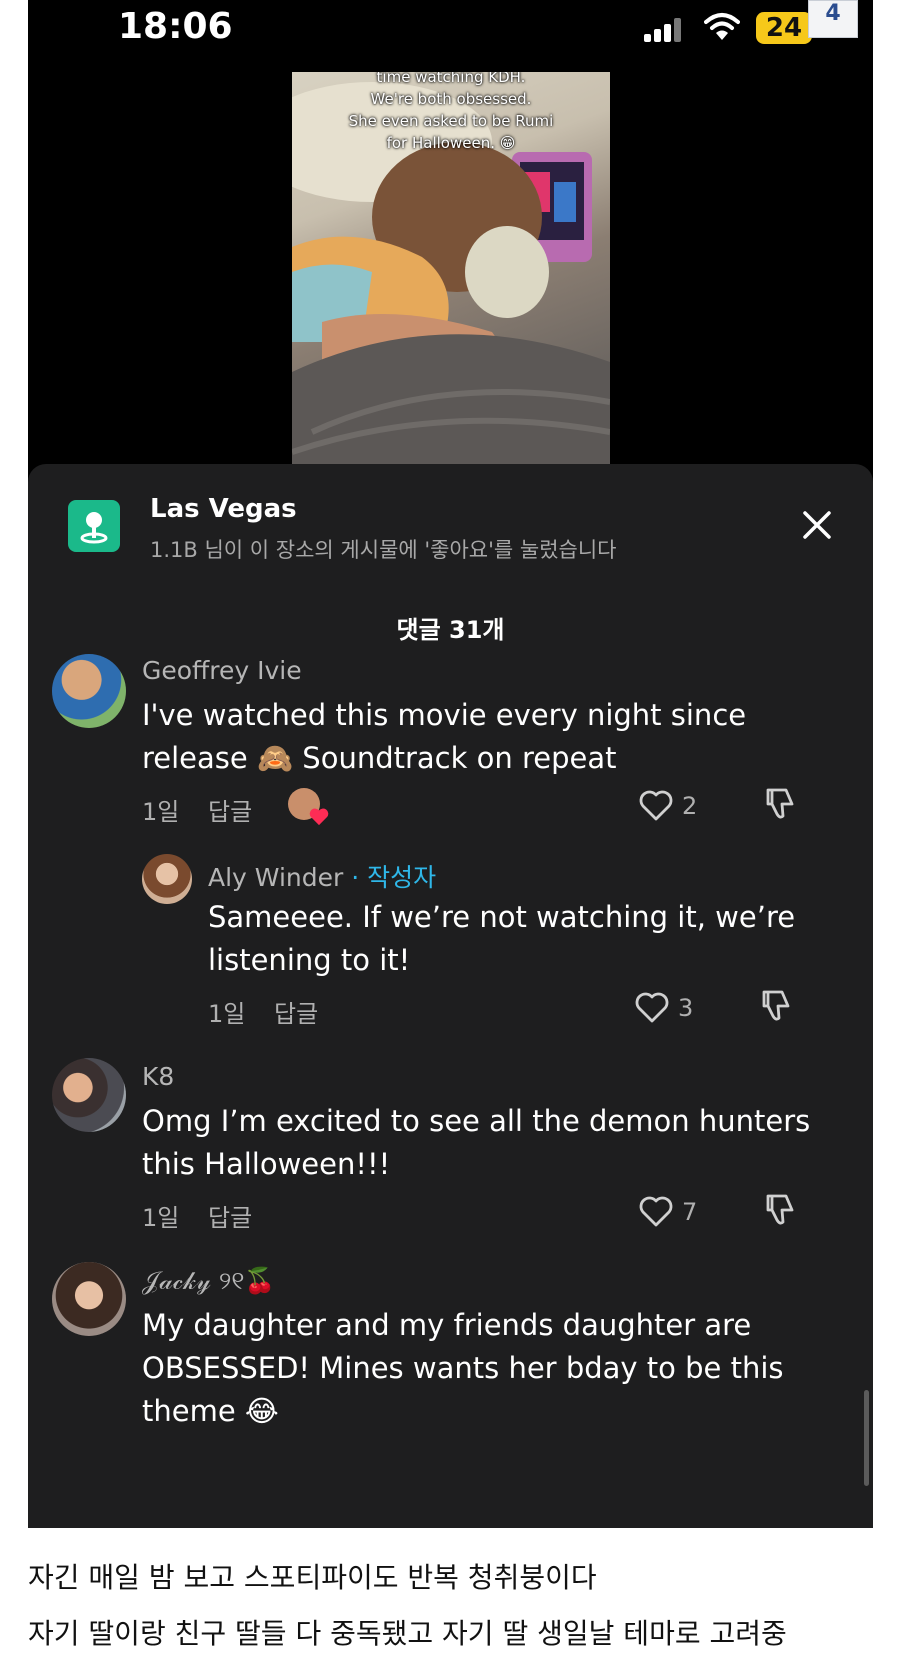  I want to click on comment-username: K8, so click(158, 1076).